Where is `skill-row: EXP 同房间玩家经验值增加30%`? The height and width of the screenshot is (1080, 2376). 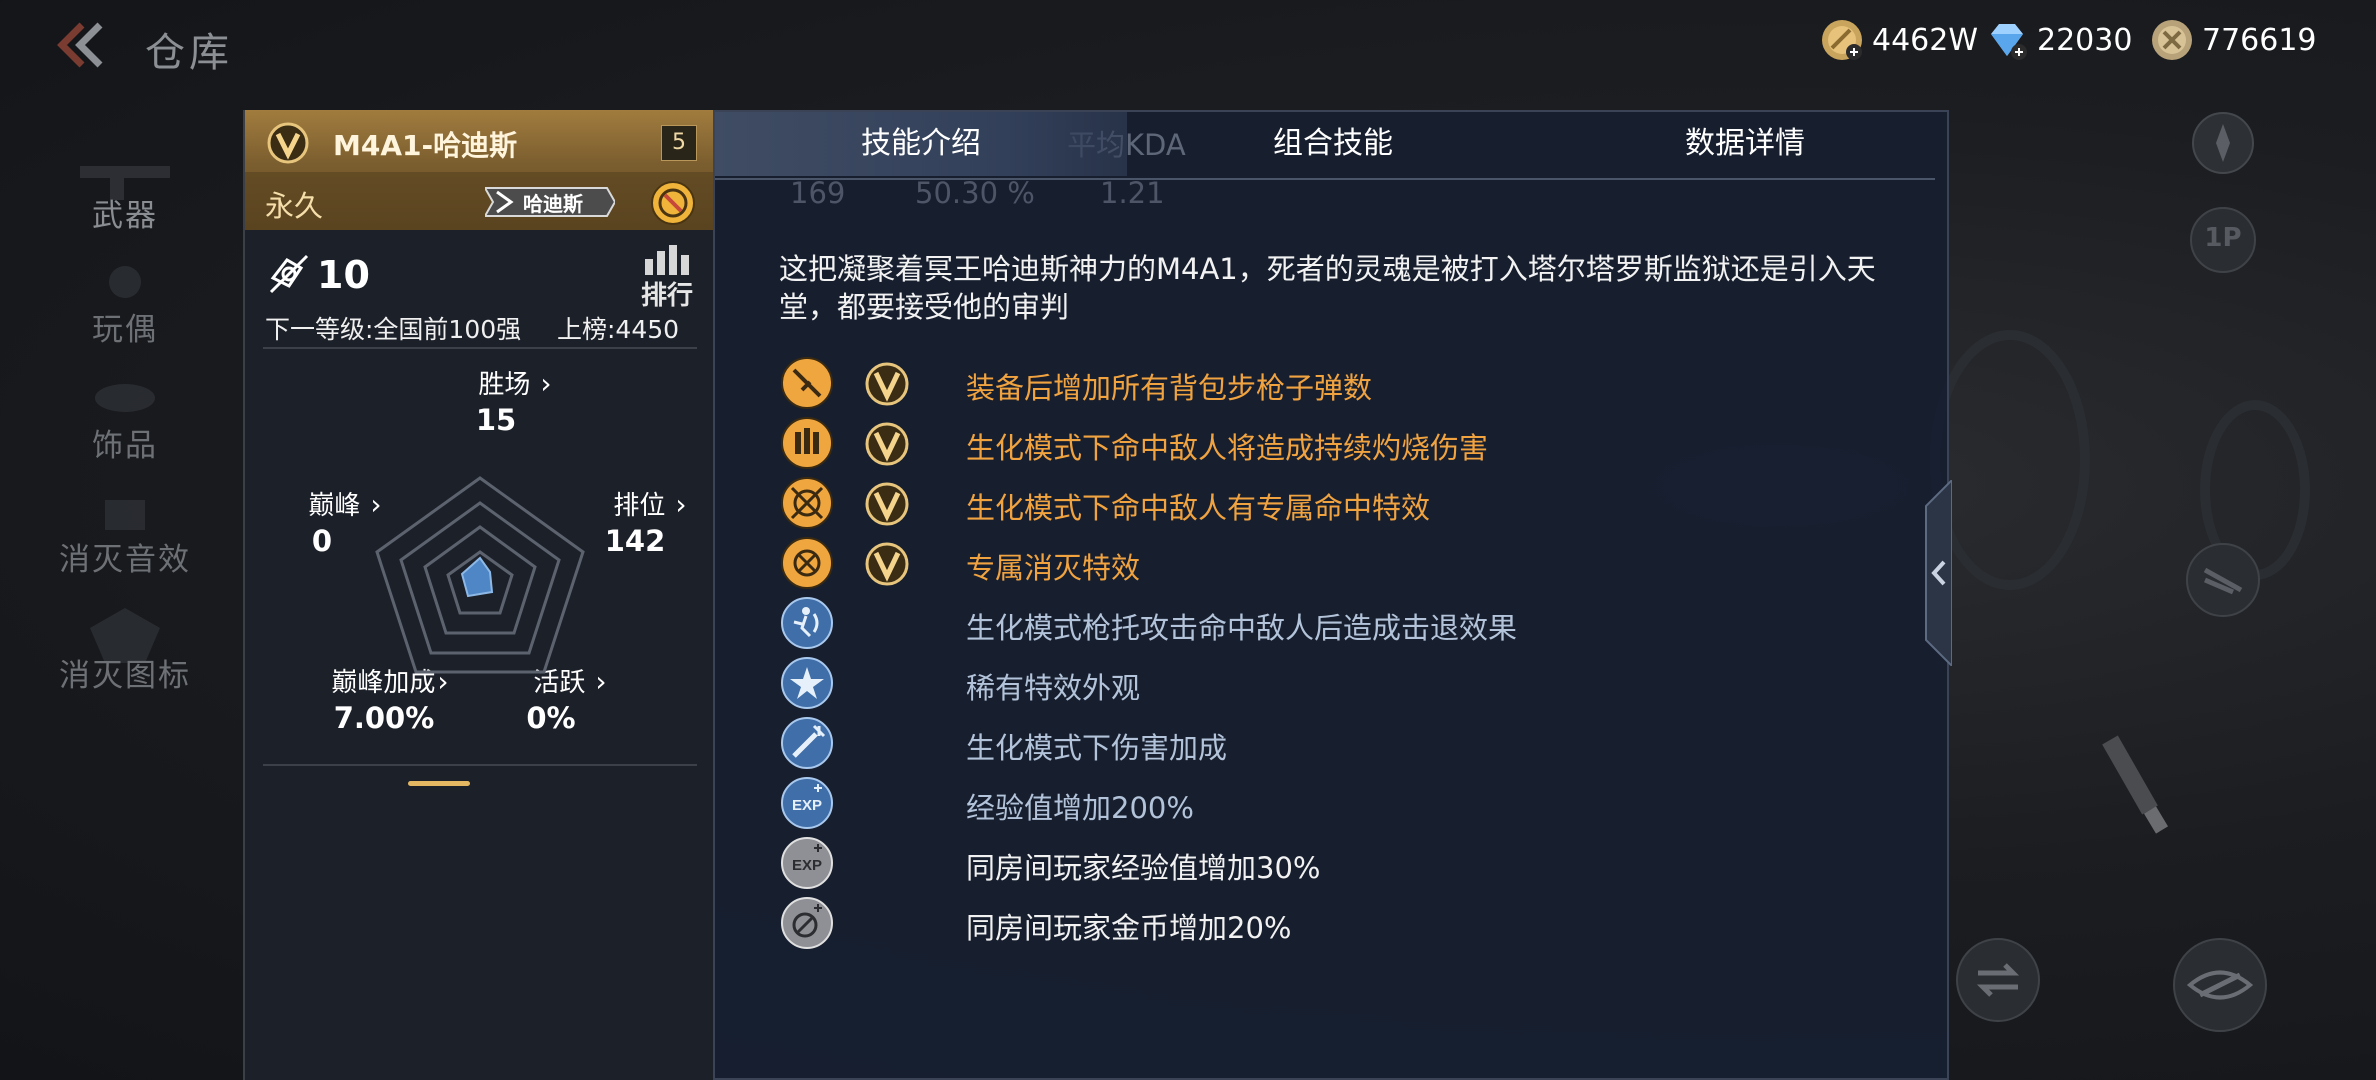
skill-row: EXP 同房间玩家经验值增加30% is located at coordinates (1340, 864).